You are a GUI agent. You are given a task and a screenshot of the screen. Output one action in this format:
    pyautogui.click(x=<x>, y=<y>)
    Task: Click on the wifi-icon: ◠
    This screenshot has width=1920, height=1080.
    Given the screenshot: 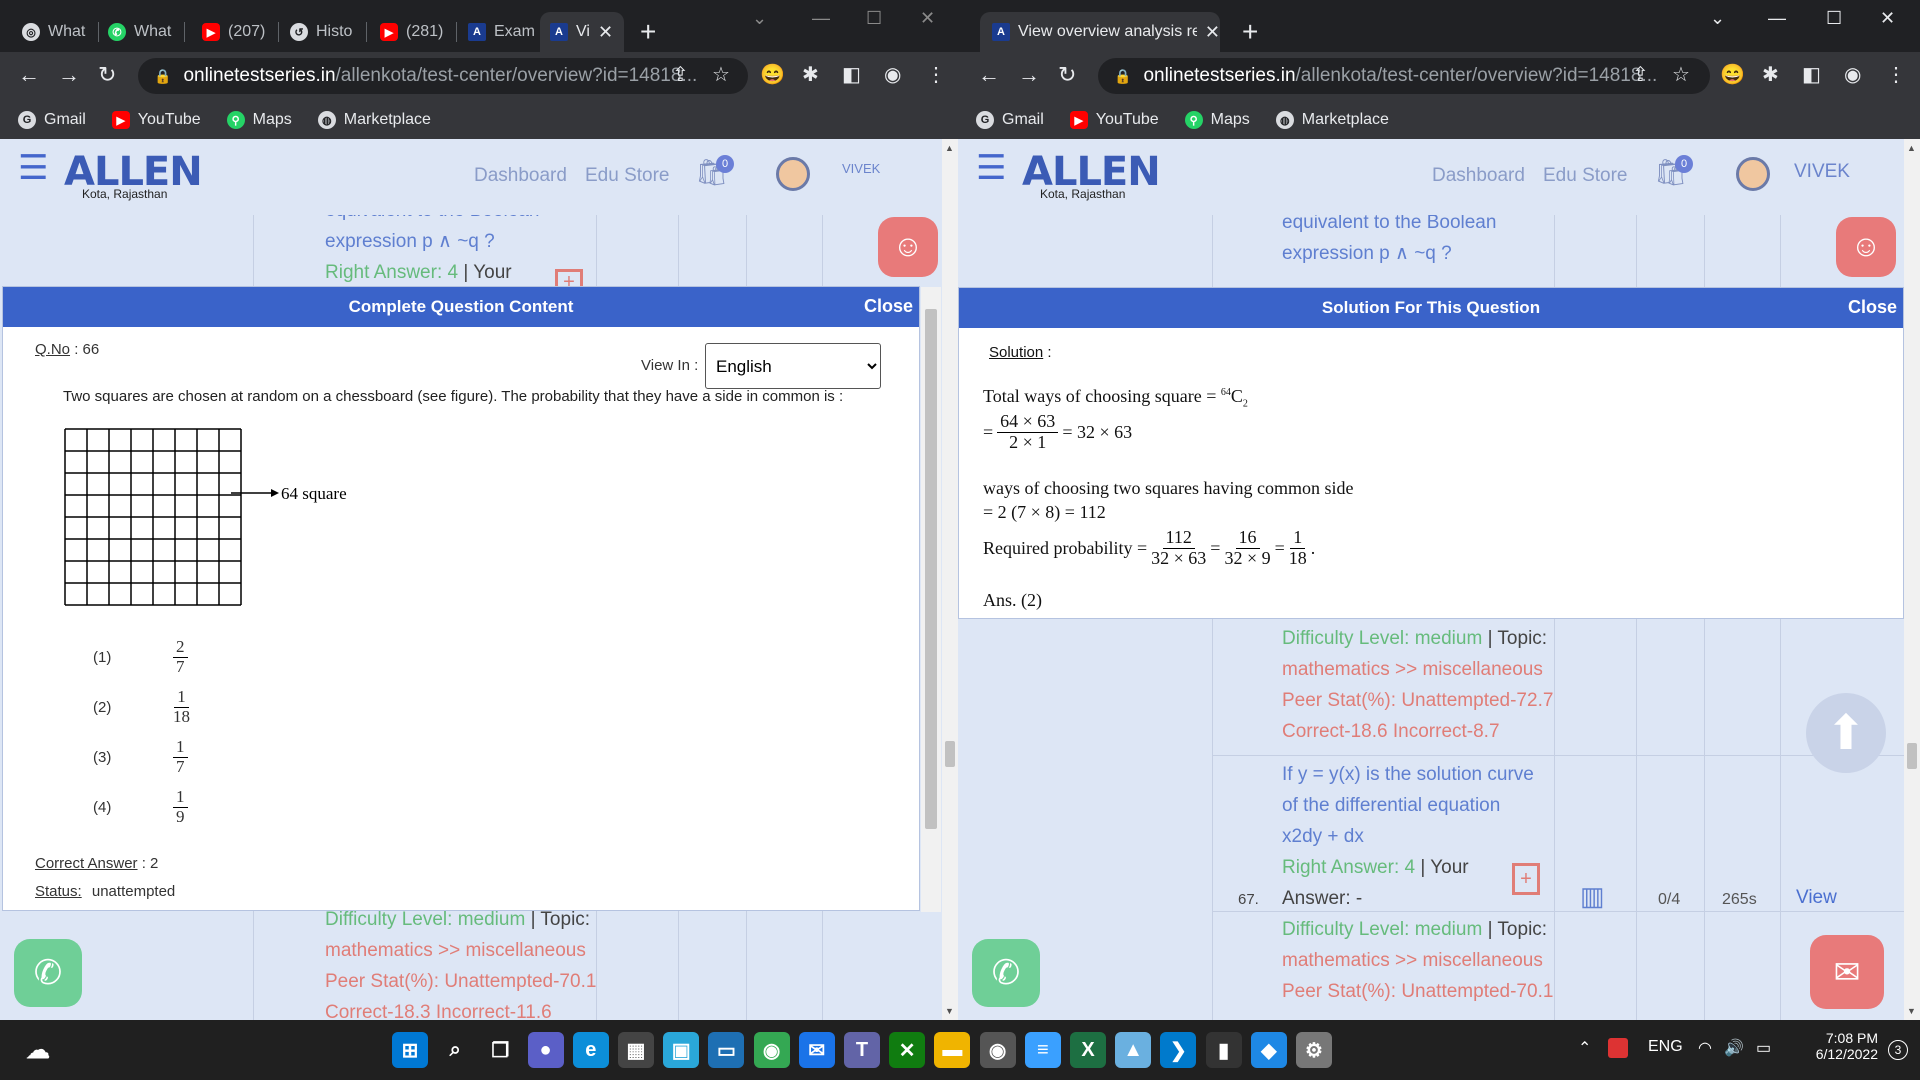 What is the action you would take?
    pyautogui.click(x=1705, y=1048)
    